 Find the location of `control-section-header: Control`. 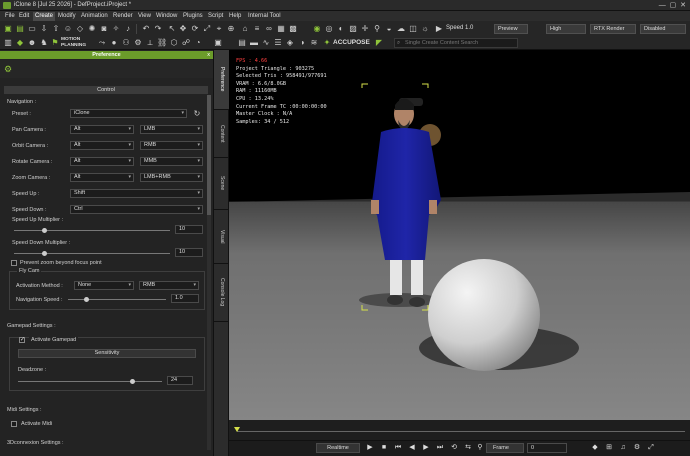

control-section-header: Control is located at coordinates (106, 90).